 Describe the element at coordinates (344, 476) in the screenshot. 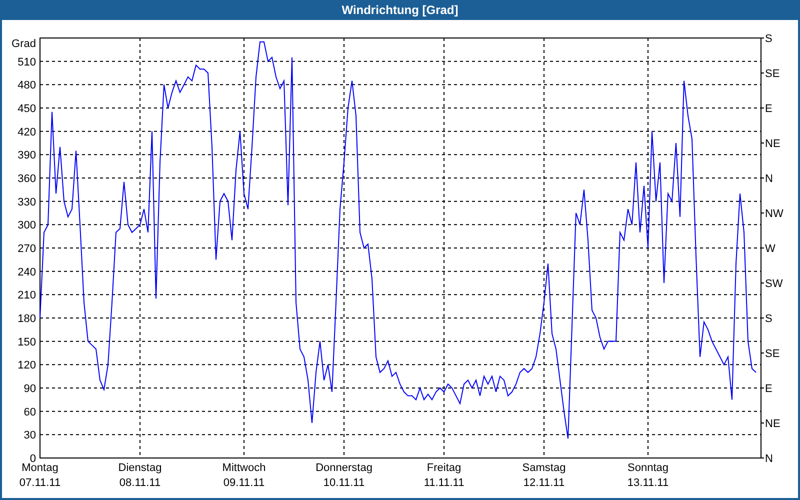

I see `axis-label: Donnerstag 10.11.11` at that location.